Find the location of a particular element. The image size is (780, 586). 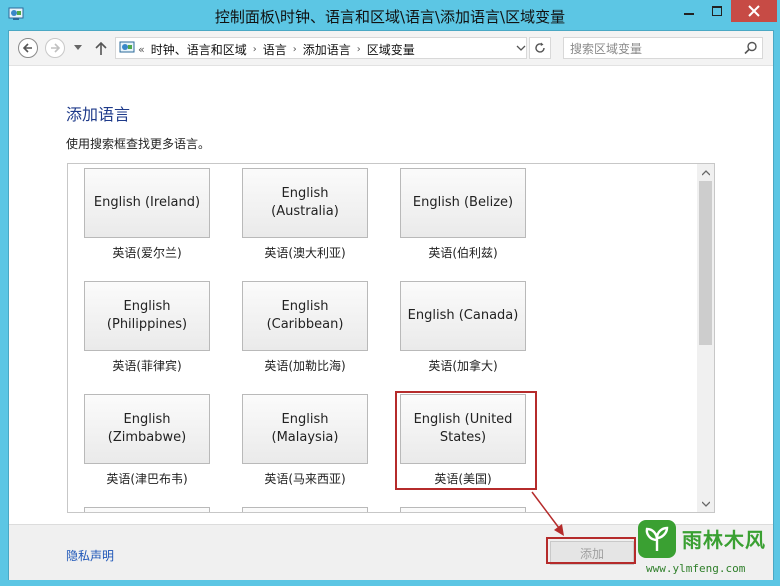

language-tile-label: 英语(澳大利亚) is located at coordinates (305, 253).